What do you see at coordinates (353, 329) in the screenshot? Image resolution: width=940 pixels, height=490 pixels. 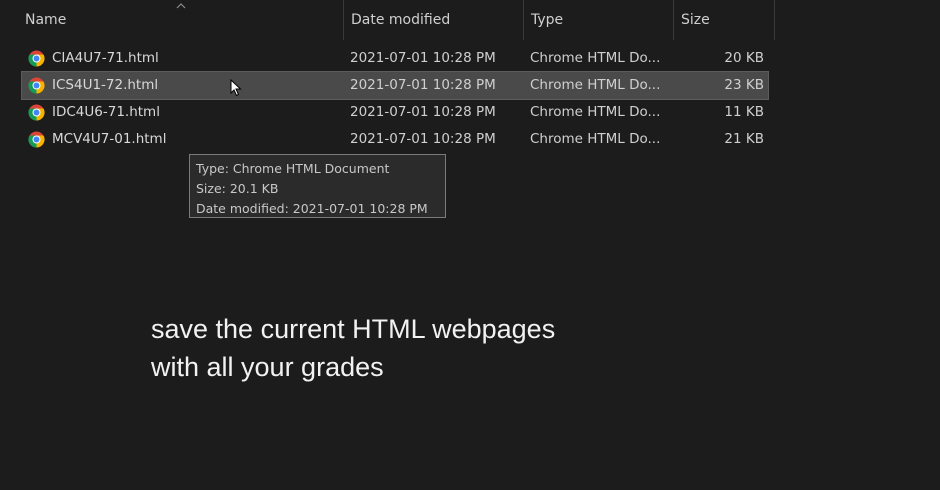 I see `caption-line-1: save the current HTML webpages` at bounding box center [353, 329].